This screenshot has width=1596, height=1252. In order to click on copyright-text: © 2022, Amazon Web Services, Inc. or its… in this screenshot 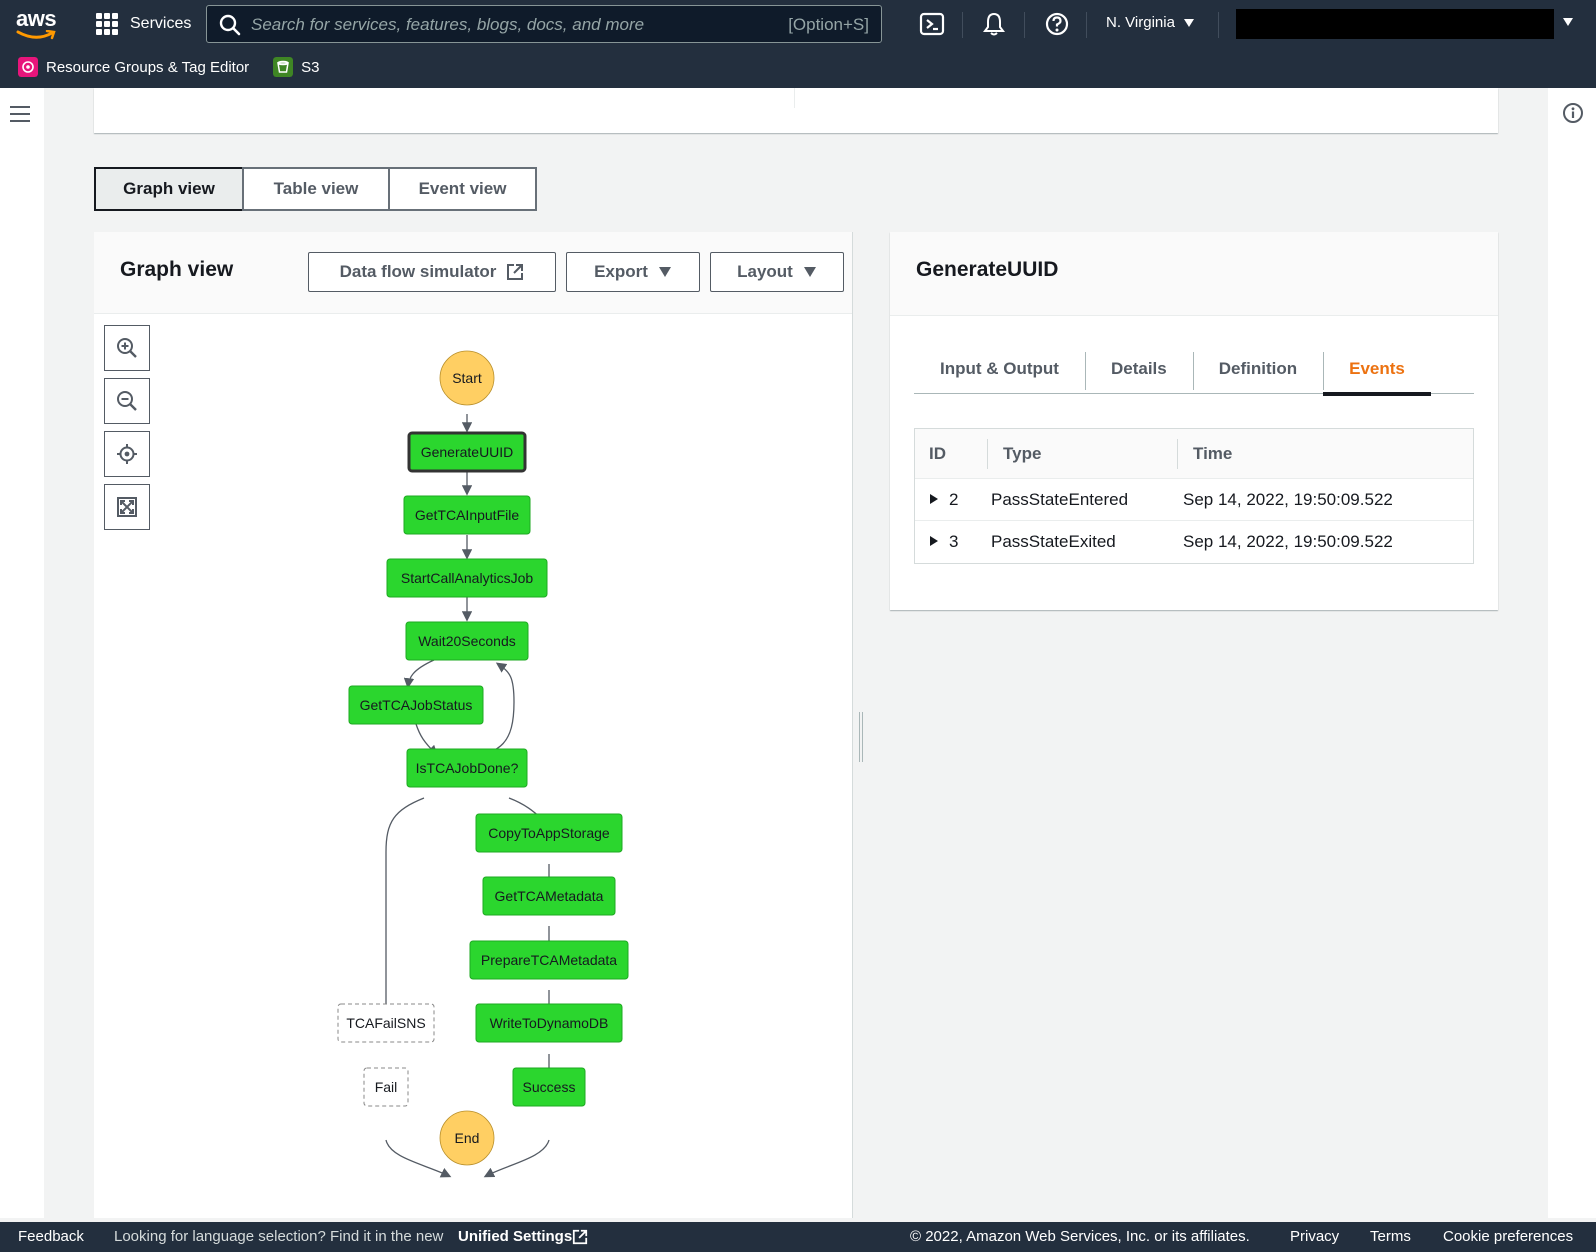, I will do `click(1080, 1236)`.